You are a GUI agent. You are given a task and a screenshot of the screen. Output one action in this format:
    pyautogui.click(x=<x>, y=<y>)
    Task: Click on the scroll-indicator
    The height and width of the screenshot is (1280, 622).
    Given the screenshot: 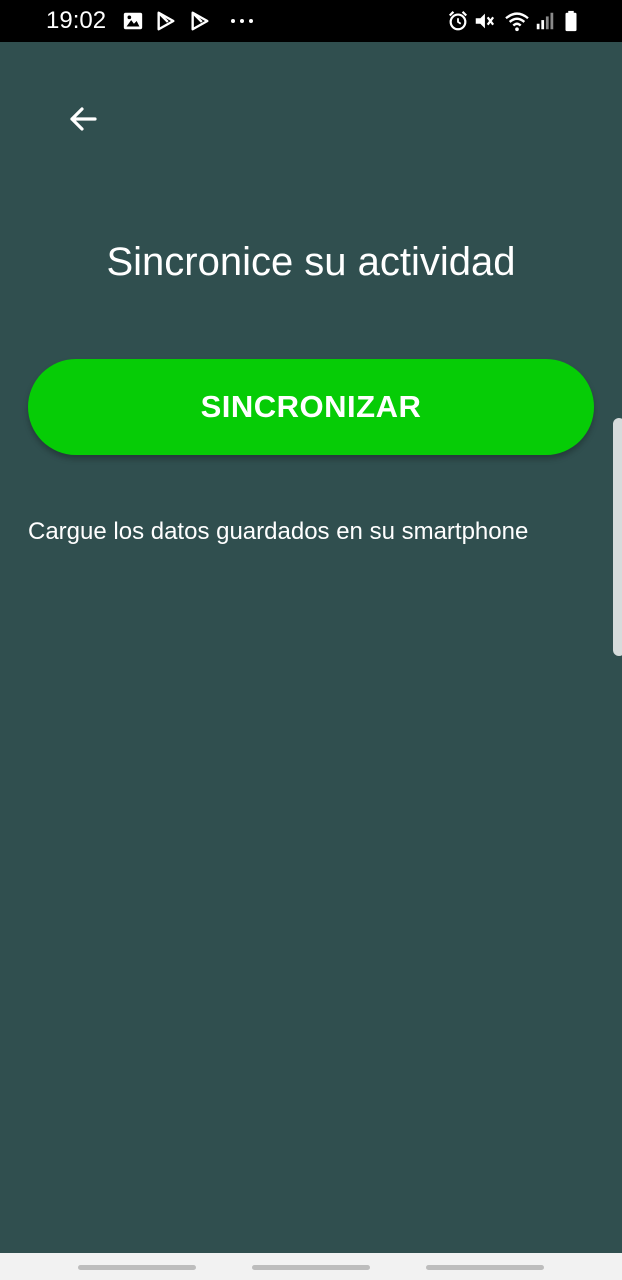 What is the action you would take?
    pyautogui.click(x=617, y=537)
    